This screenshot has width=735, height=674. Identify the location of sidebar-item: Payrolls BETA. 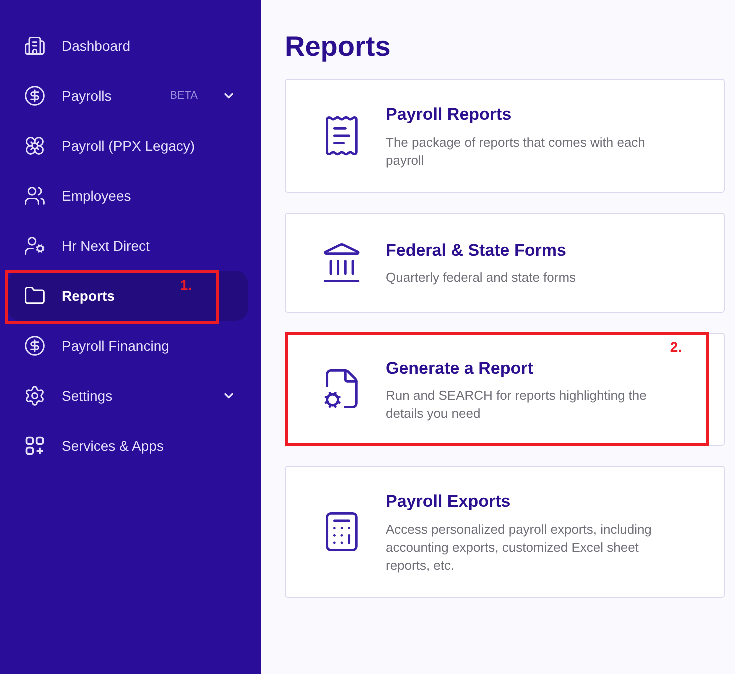
(128, 96).